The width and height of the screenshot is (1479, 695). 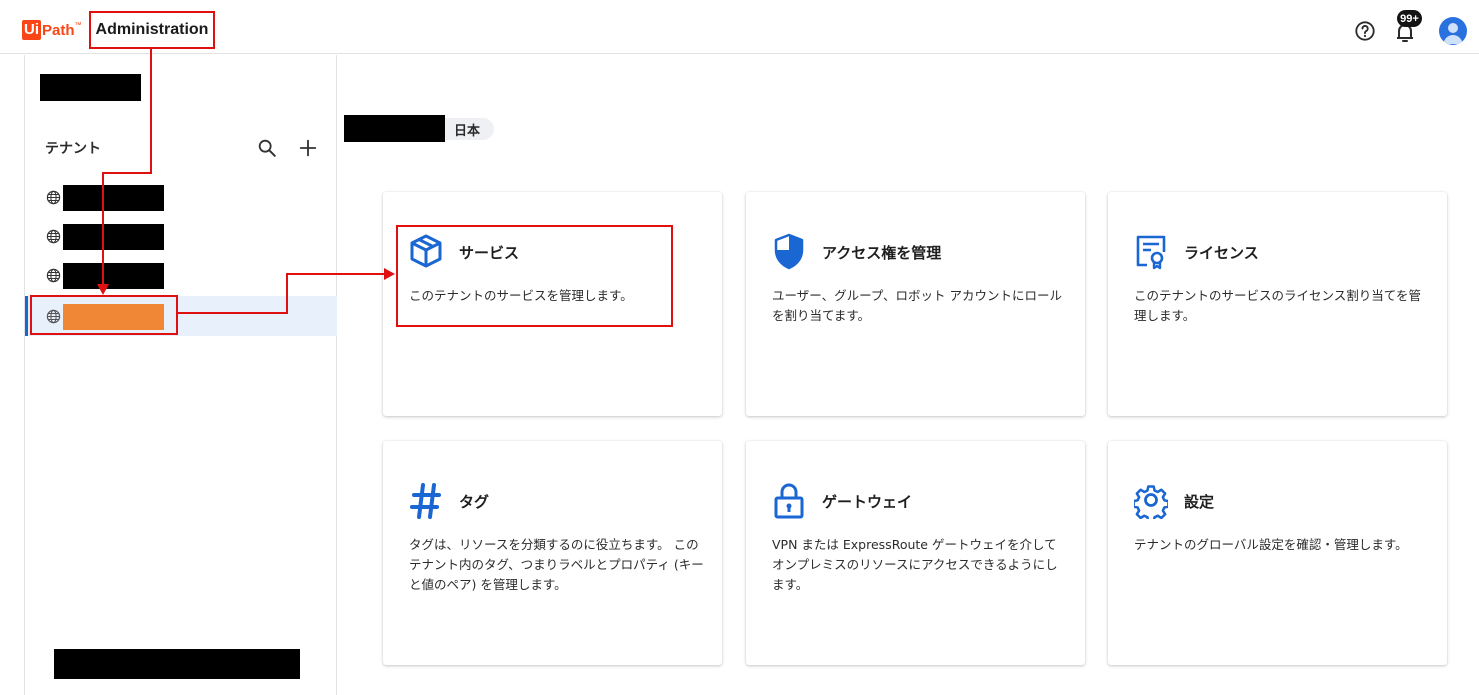 What do you see at coordinates (470, 129) in the screenshot?
I see `region-chip: 日本` at bounding box center [470, 129].